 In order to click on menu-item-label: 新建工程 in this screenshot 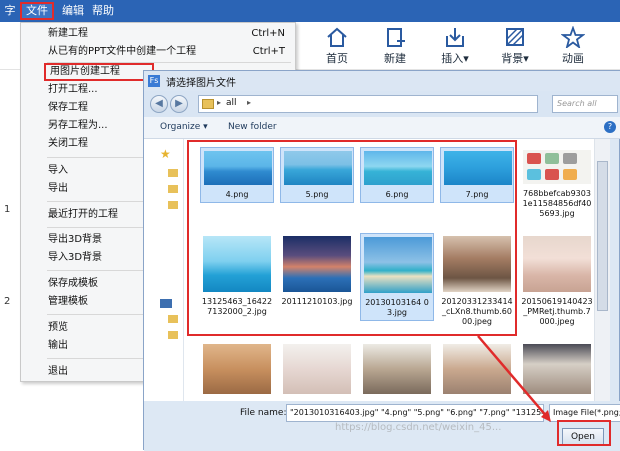, I will do `click(68, 33)`.